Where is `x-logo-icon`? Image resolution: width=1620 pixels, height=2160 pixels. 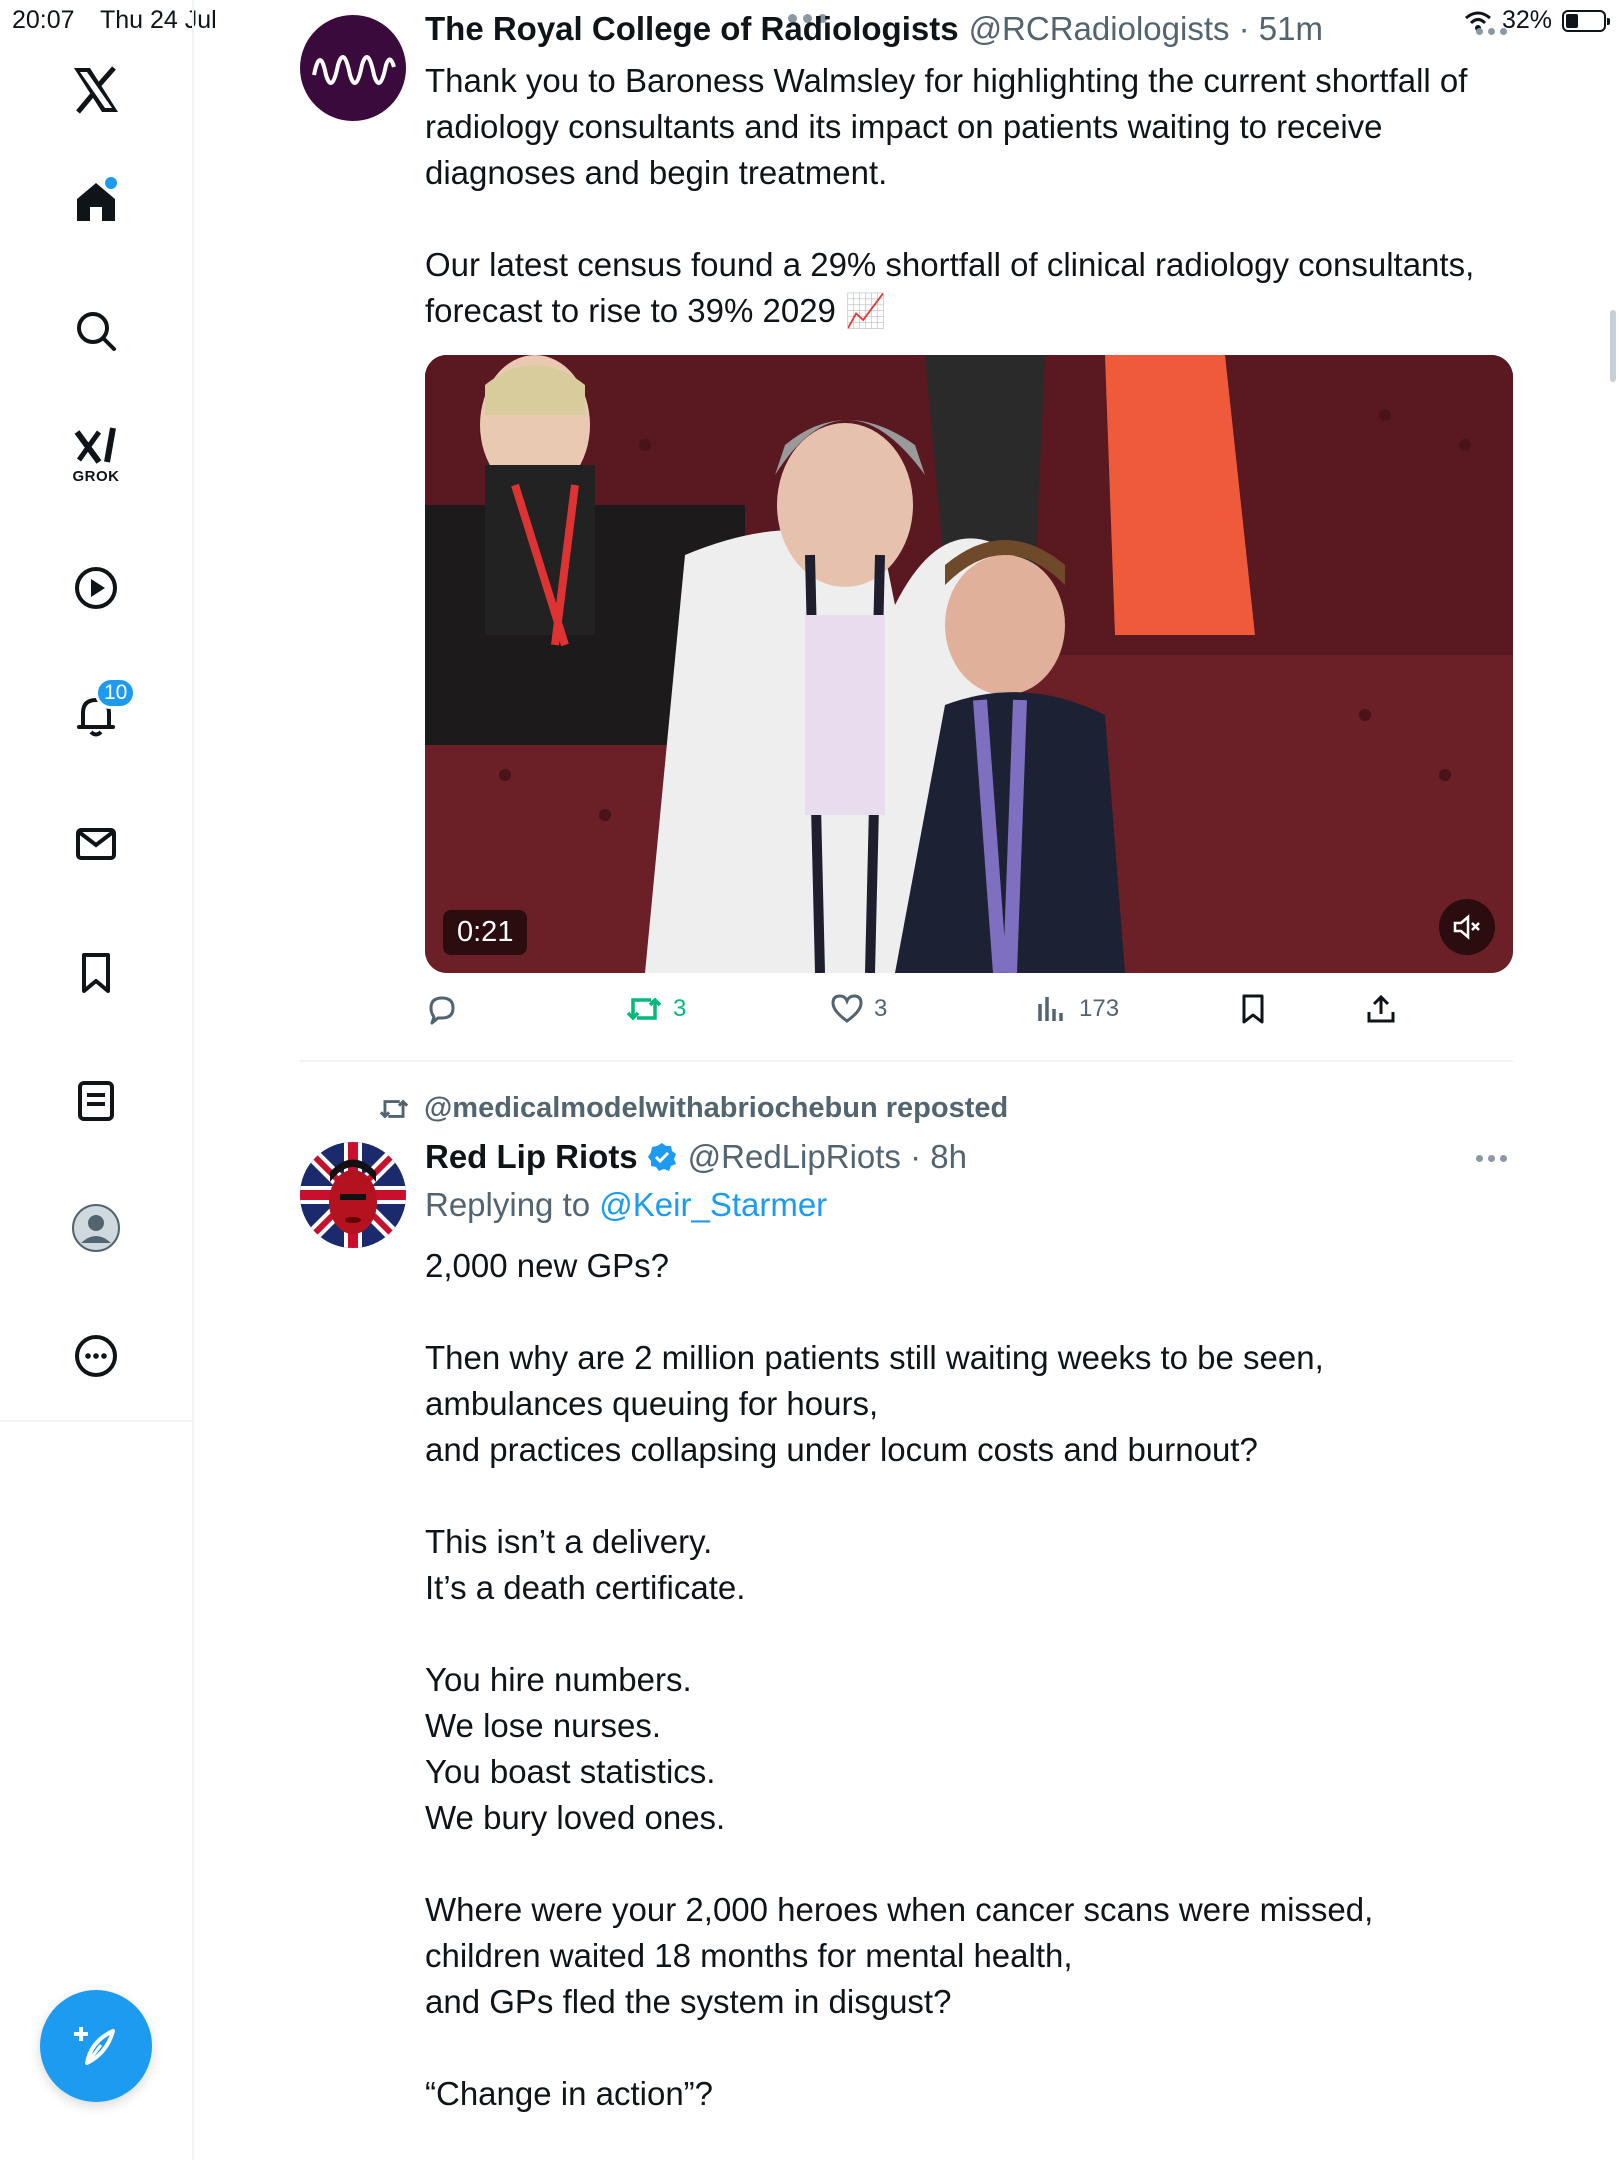
x-logo-icon is located at coordinates (96, 90).